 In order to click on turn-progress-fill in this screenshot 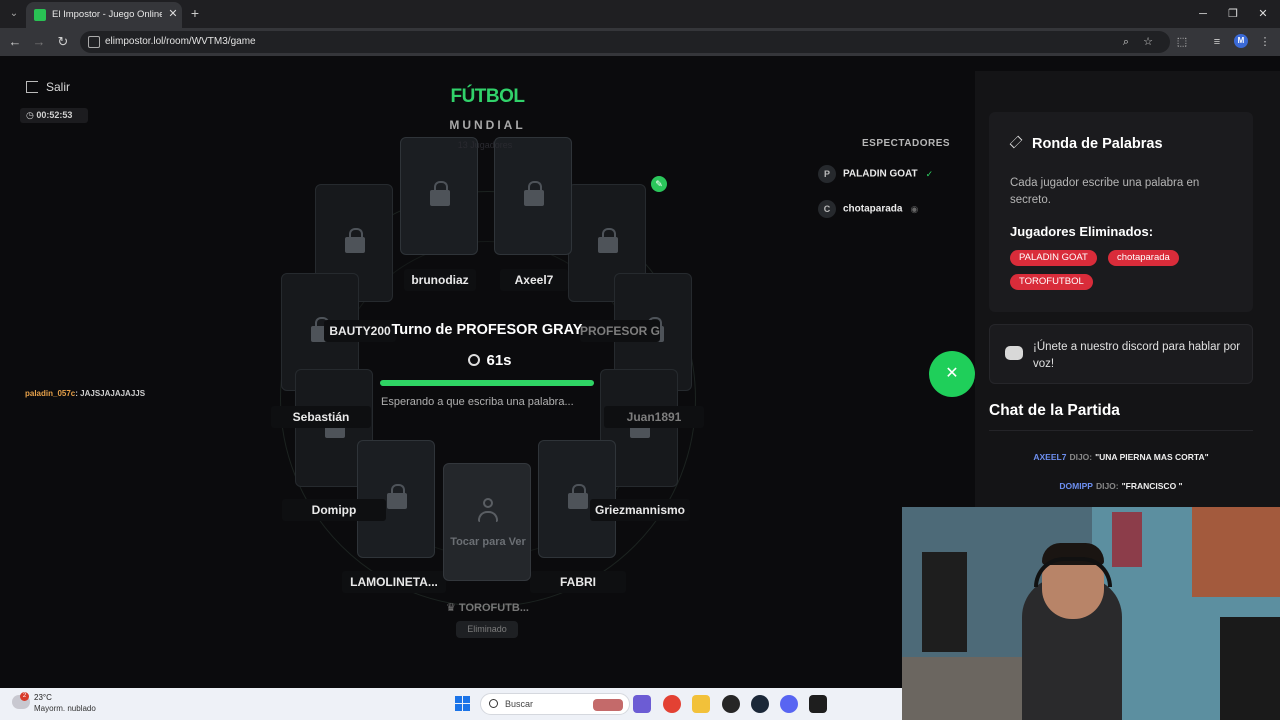, I will do `click(487, 383)`.